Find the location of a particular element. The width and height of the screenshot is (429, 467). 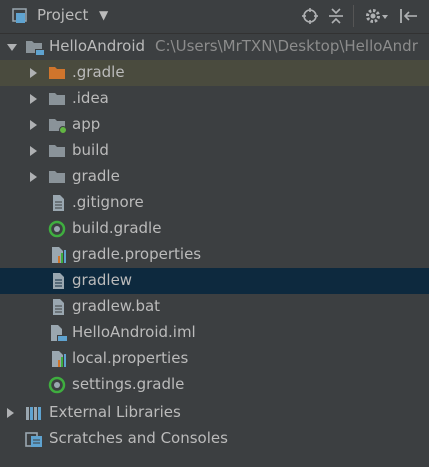

project-panel-header: Project ▼ is located at coordinates (214, 17).